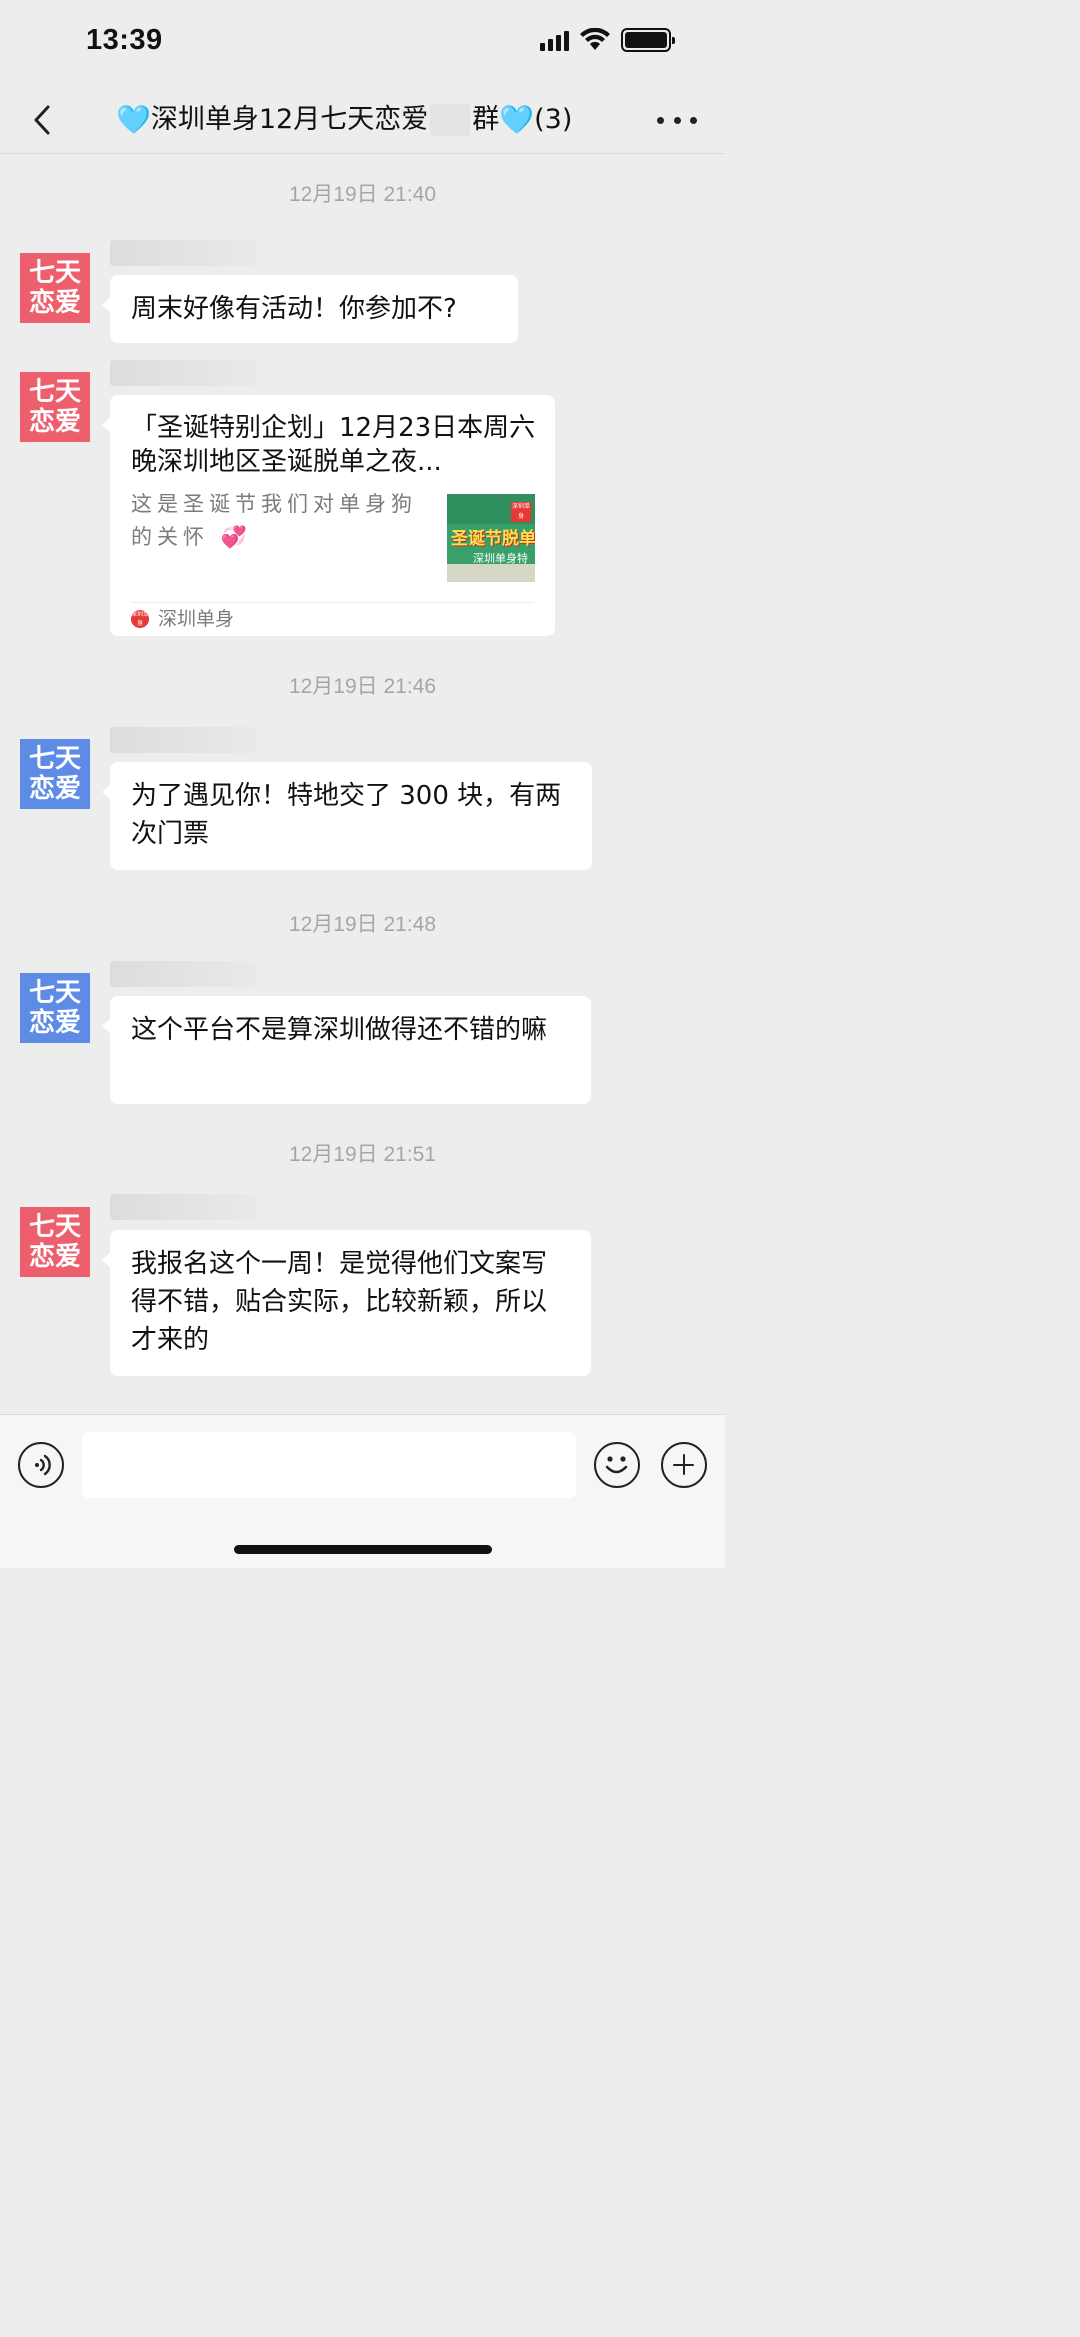  What do you see at coordinates (289, 119) in the screenshot?
I see `chat-title-main: 深圳单身12月七天恋爱` at bounding box center [289, 119].